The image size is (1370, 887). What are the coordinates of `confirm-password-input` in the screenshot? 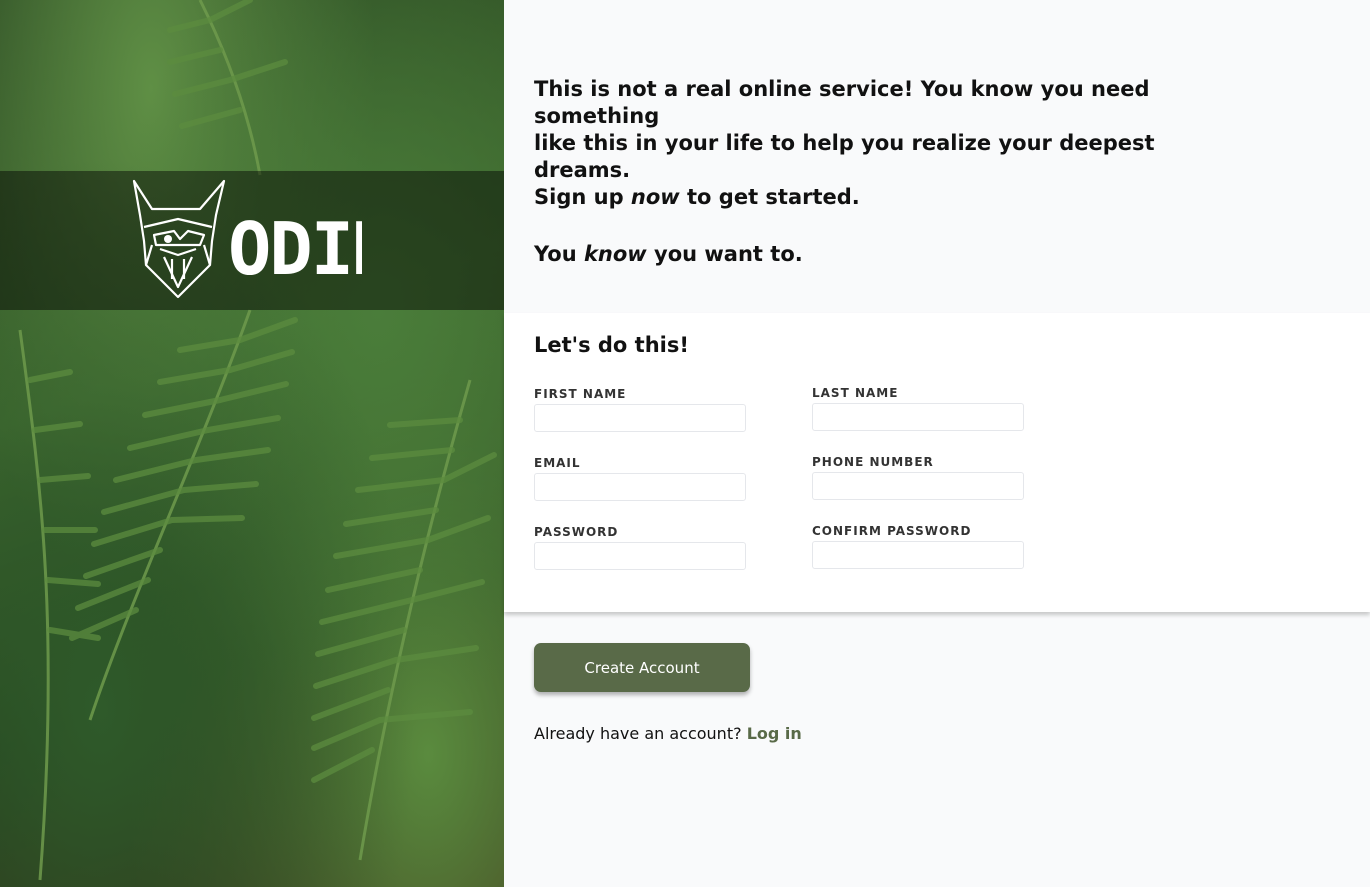 It's located at (918, 555).